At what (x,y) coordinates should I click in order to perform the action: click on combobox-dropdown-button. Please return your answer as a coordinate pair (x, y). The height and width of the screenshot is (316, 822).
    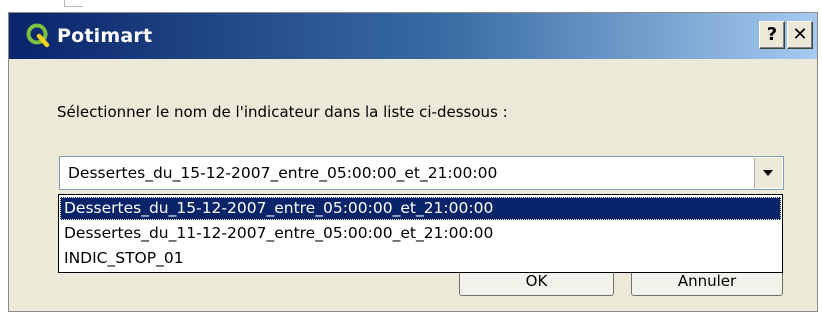
    Looking at the image, I should click on (768, 173).